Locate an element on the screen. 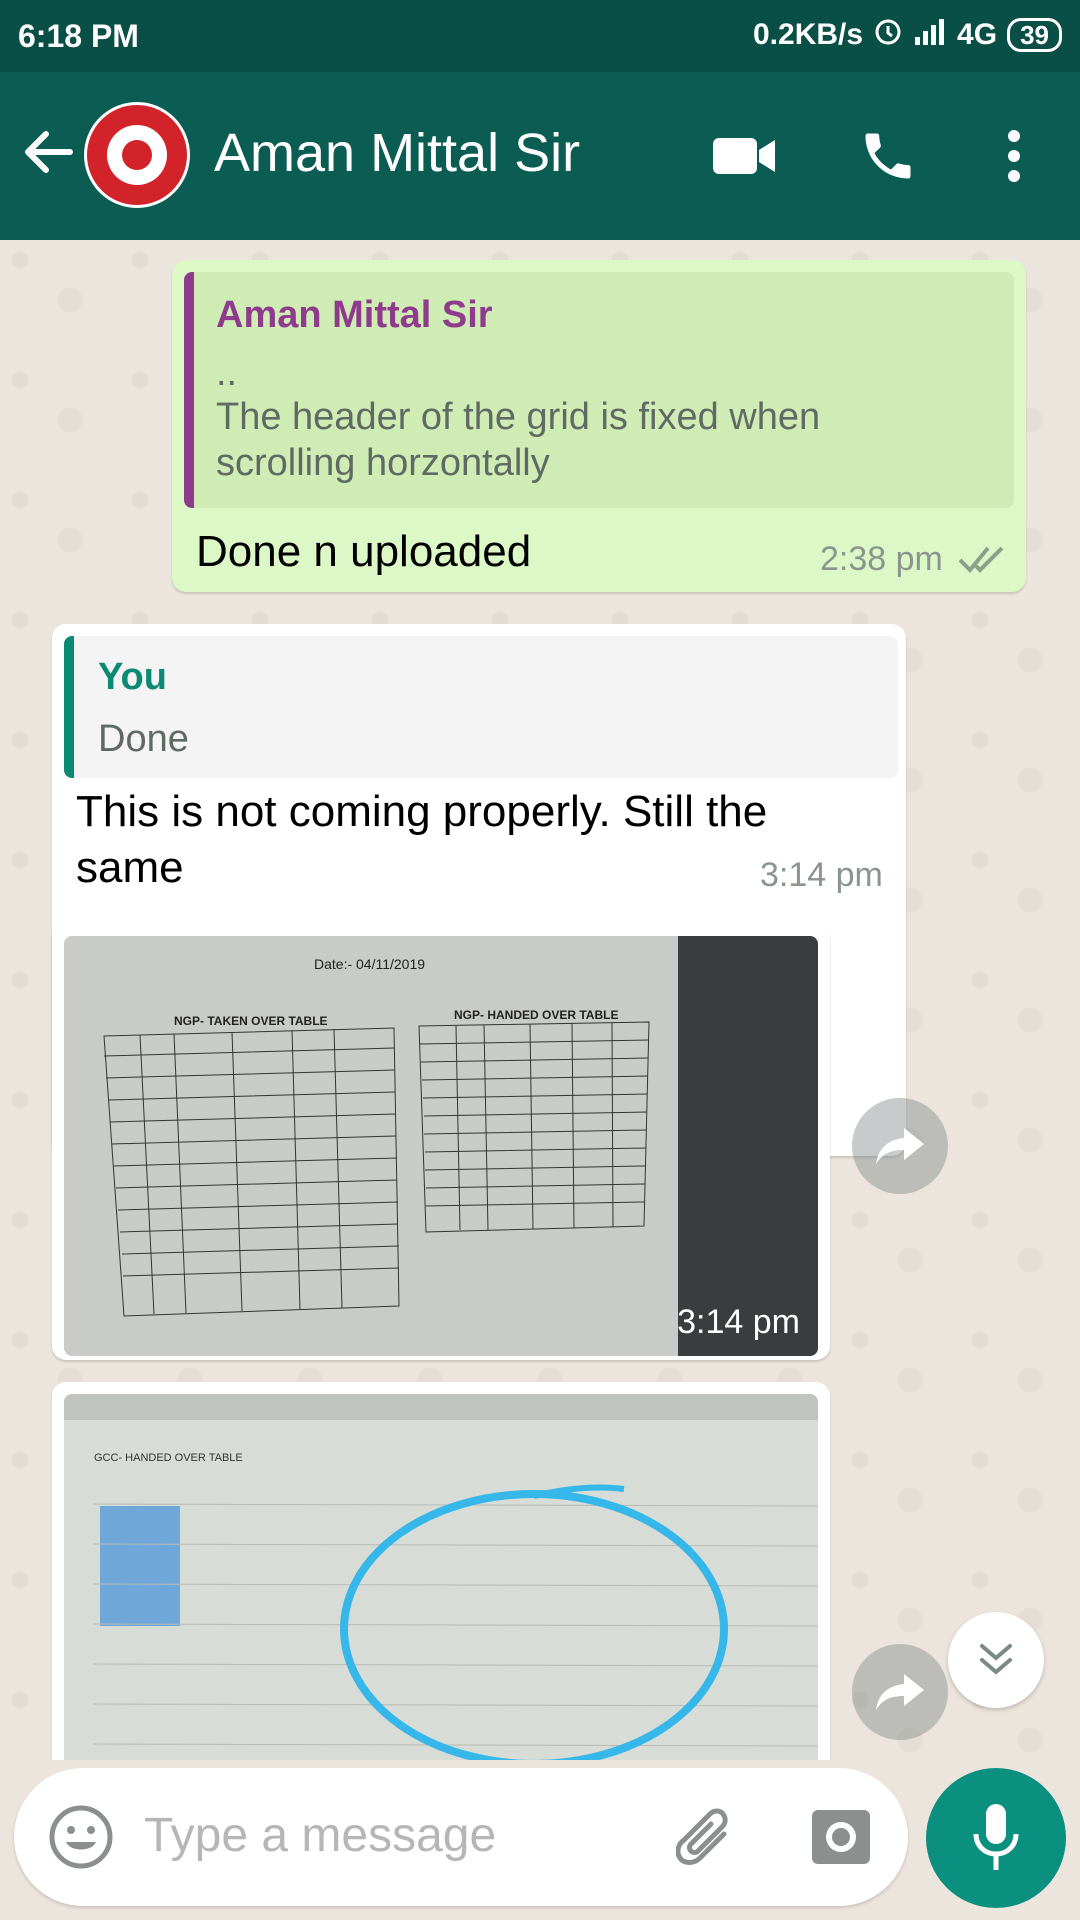 The image size is (1080, 1920). photo-dark-edge is located at coordinates (748, 1146).